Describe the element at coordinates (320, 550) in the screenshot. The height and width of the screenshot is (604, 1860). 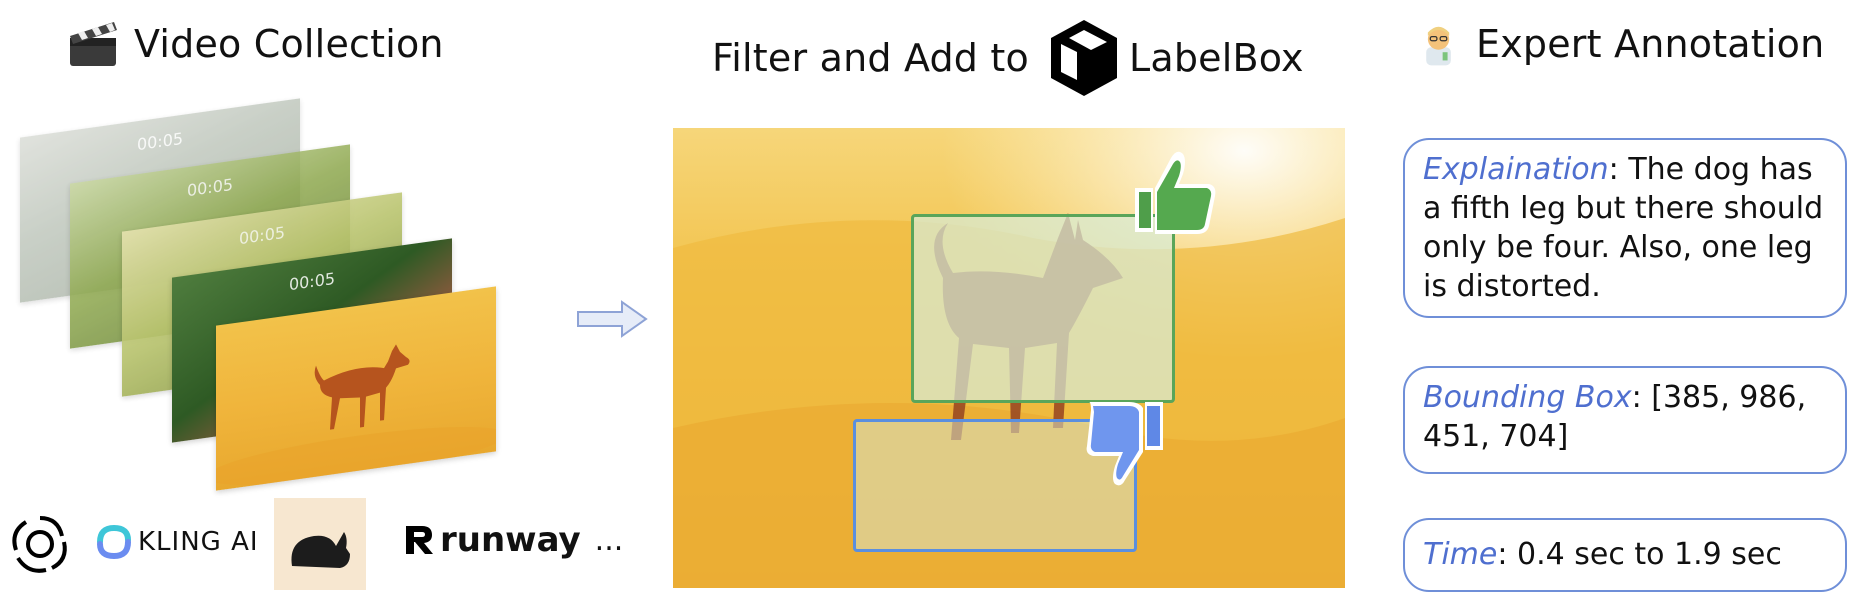
I see `pika-rabbit-icon` at that location.